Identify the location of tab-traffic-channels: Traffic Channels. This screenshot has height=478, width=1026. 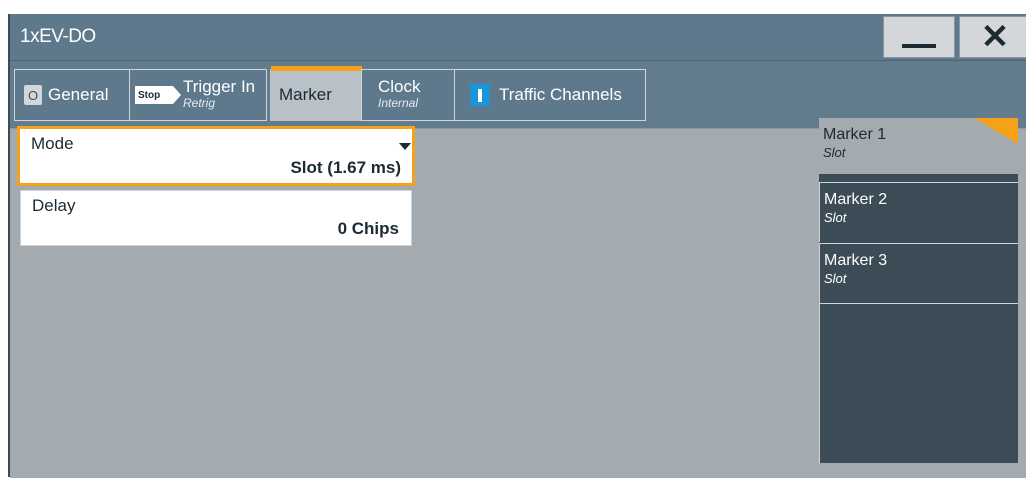
(550, 95).